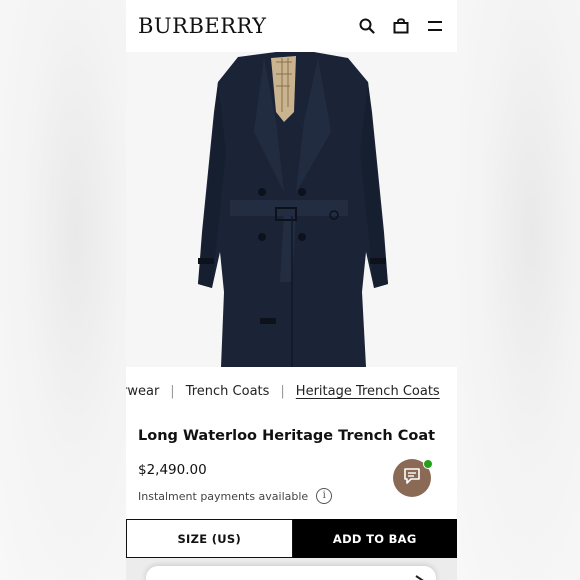 The width and height of the screenshot is (580, 580). I want to click on menu-icon, so click(435, 26).